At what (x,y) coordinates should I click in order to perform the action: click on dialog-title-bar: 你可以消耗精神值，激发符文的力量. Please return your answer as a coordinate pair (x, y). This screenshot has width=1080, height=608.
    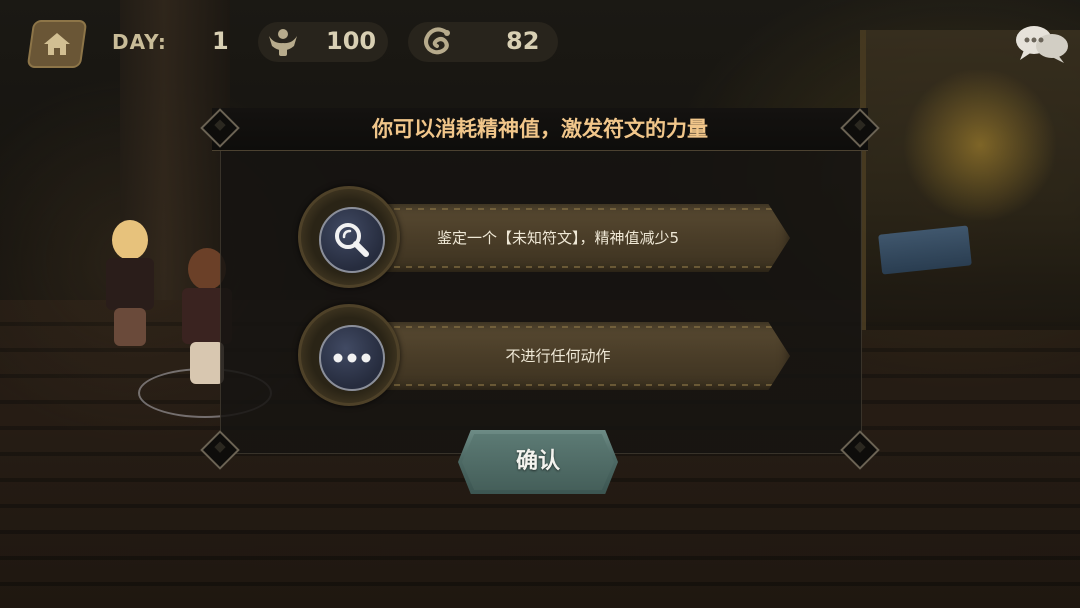
    Looking at the image, I should click on (540, 129).